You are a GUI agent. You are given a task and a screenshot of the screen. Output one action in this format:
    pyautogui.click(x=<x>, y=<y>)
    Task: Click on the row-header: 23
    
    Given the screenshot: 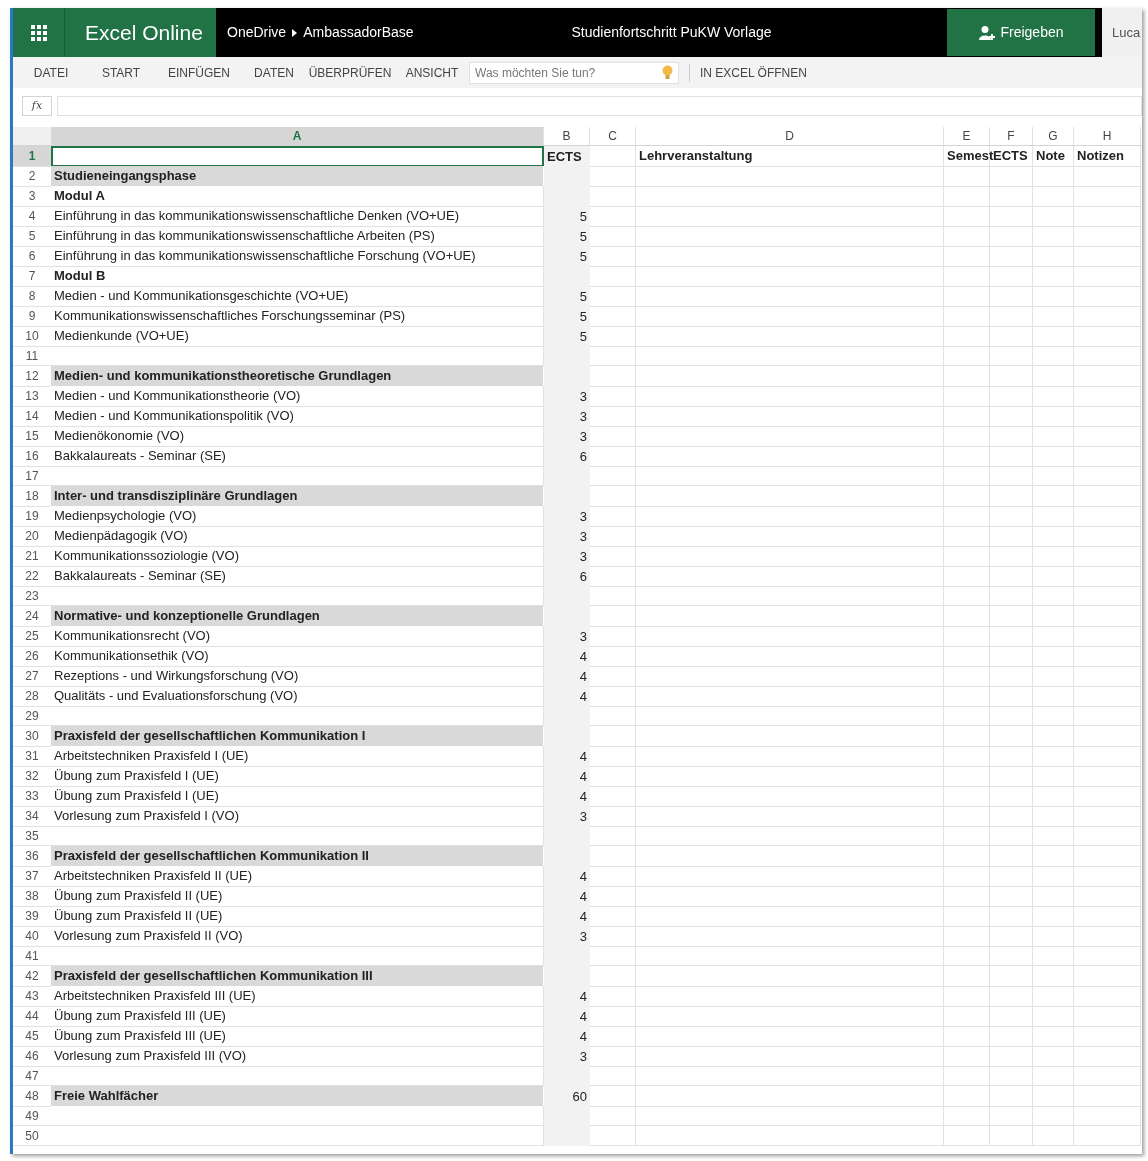 What is the action you would take?
    pyautogui.click(x=32, y=596)
    